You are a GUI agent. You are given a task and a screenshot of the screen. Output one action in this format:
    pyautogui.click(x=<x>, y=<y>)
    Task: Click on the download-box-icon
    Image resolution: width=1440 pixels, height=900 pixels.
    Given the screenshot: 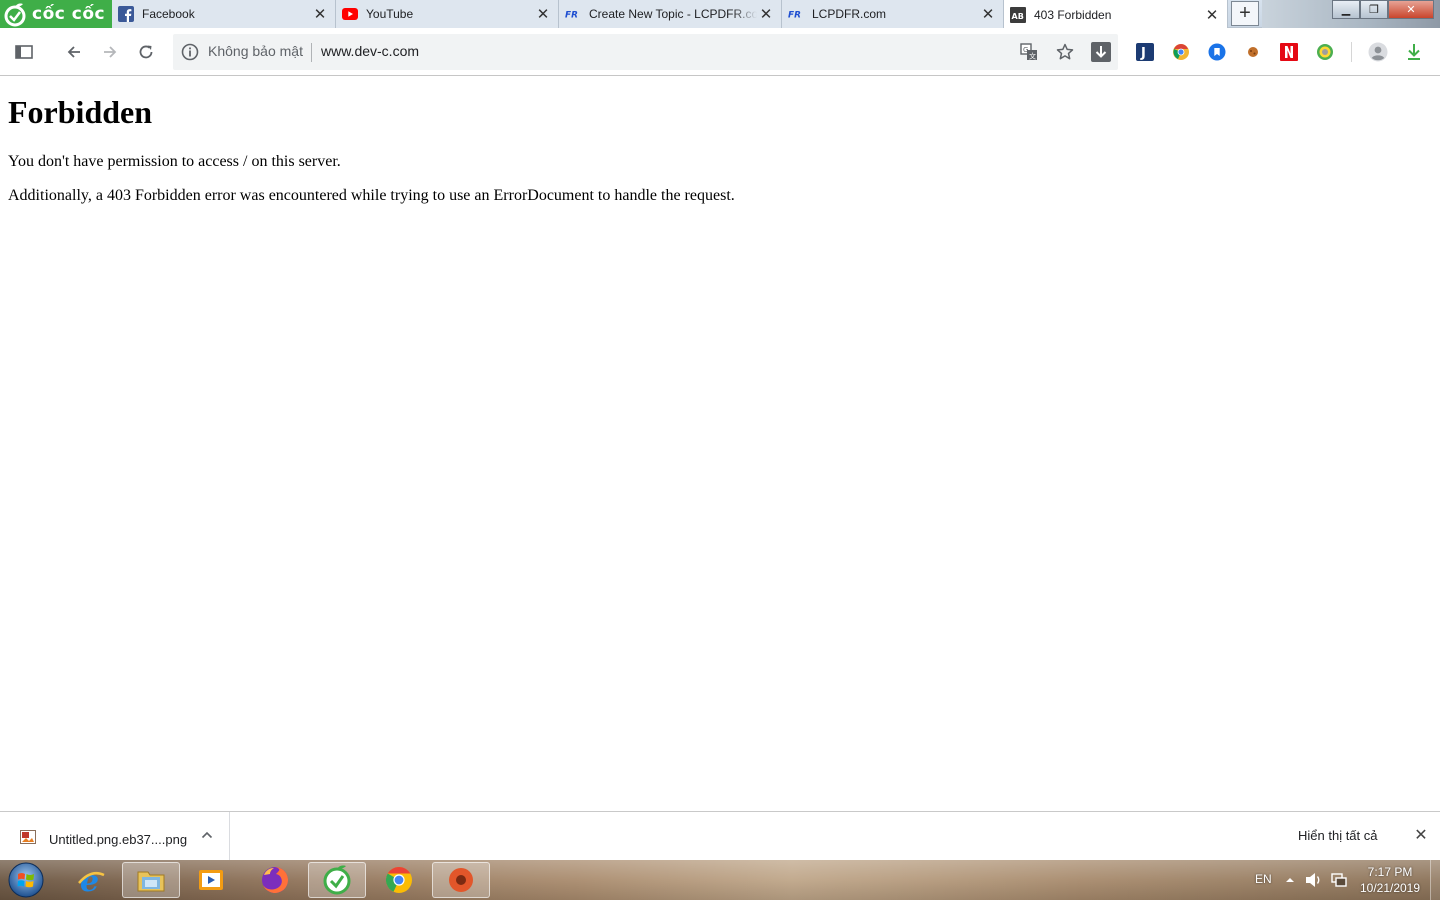 What is the action you would take?
    pyautogui.click(x=1101, y=52)
    